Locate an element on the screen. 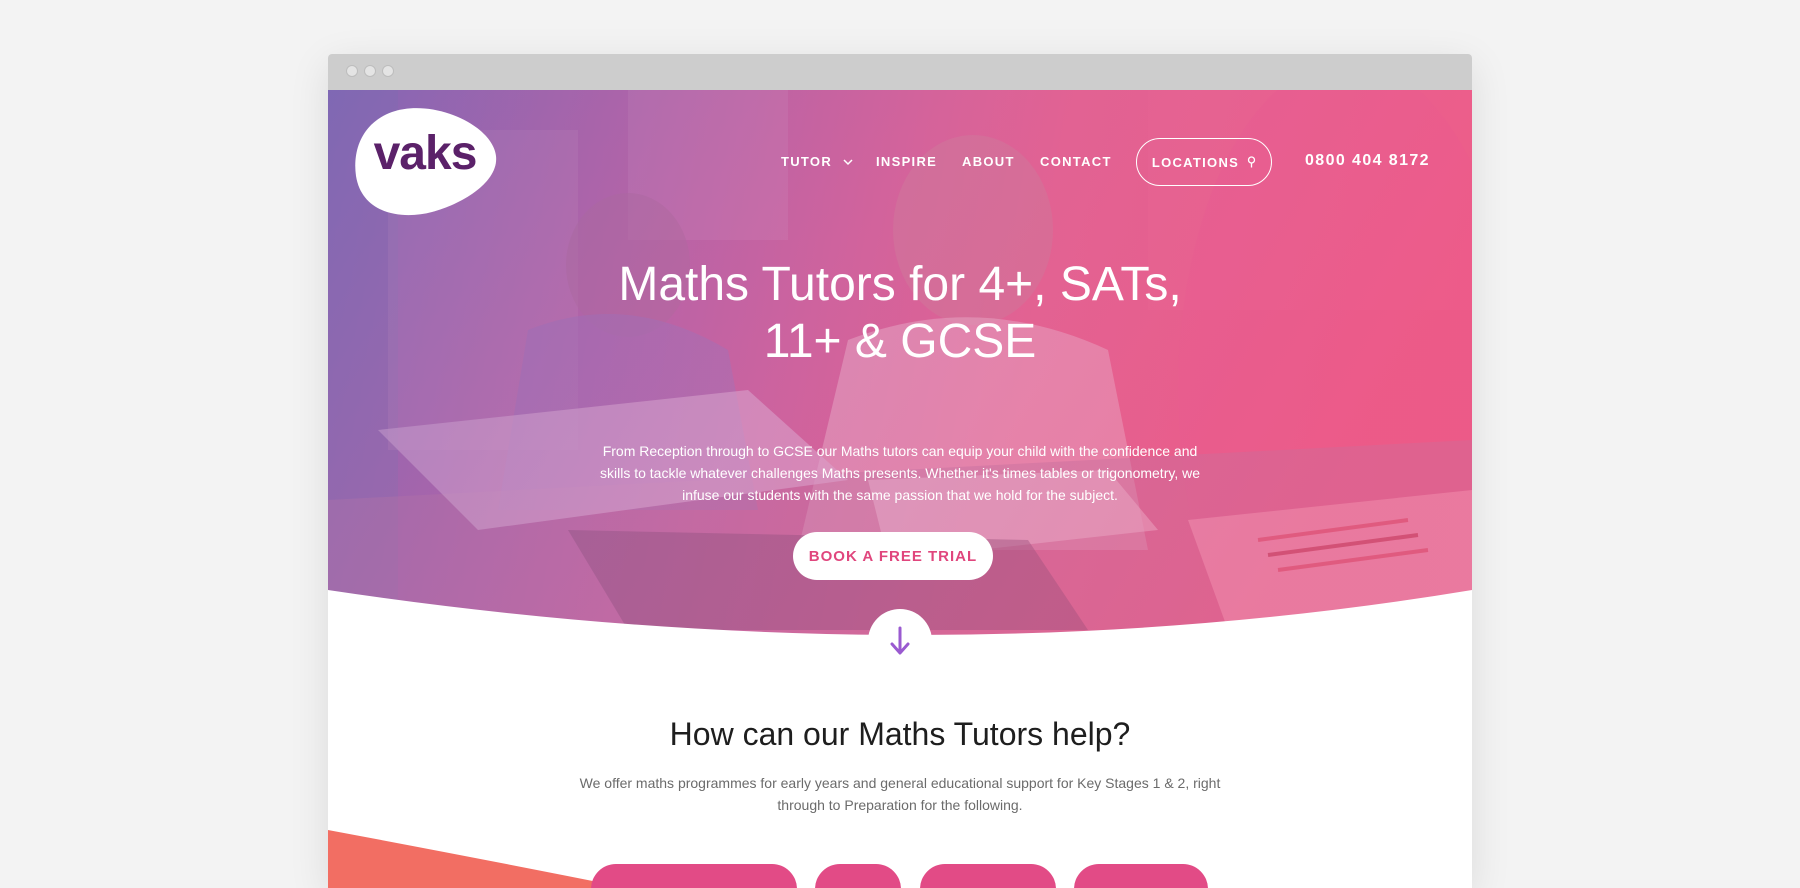 The image size is (1800, 888). locations-button: LOCATIONS is located at coordinates (1204, 162).